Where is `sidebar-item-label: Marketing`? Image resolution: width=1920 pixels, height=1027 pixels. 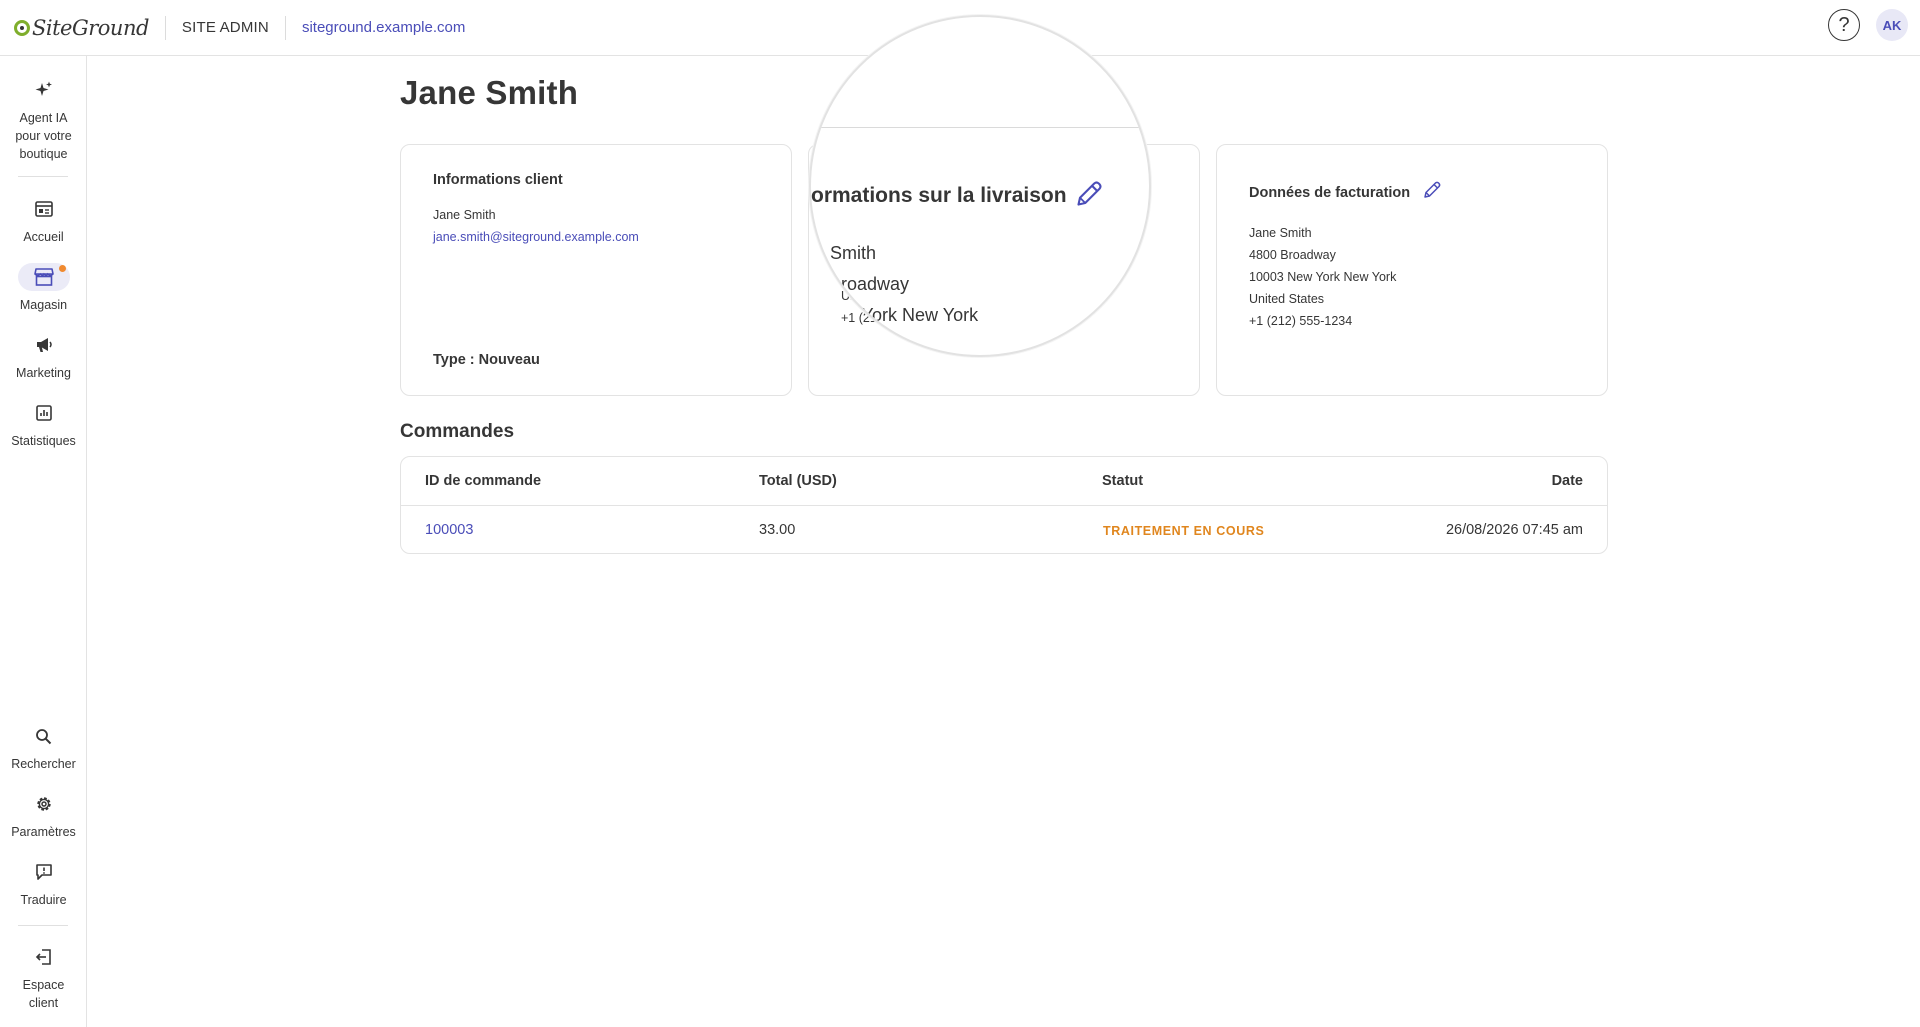 sidebar-item-label: Marketing is located at coordinates (43, 373).